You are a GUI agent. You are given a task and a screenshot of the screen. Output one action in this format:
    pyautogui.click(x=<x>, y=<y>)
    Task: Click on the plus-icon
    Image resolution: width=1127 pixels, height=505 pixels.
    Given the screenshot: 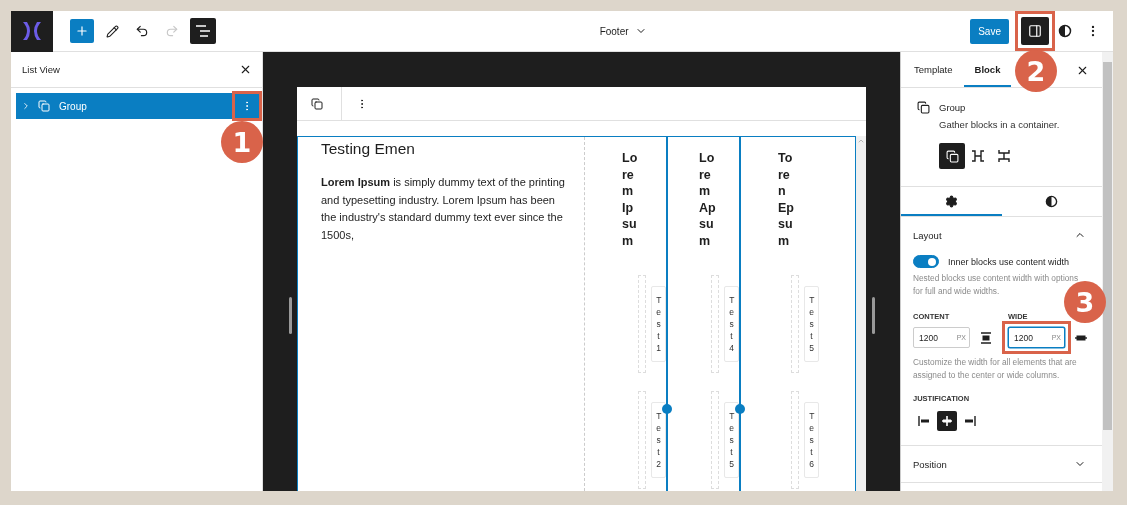 What is the action you would take?
    pyautogui.click(x=82, y=31)
    